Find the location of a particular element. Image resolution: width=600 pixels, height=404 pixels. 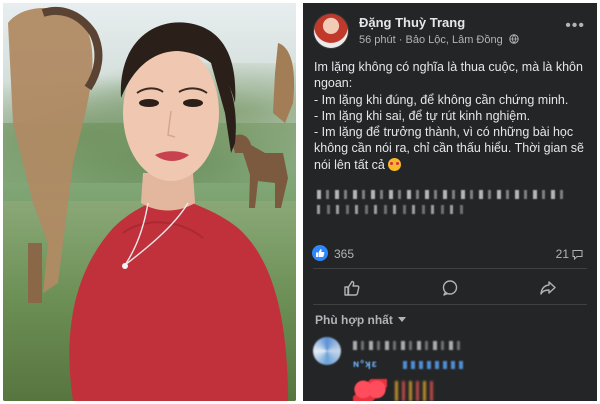

commenter-avatar is located at coordinates (327, 351).